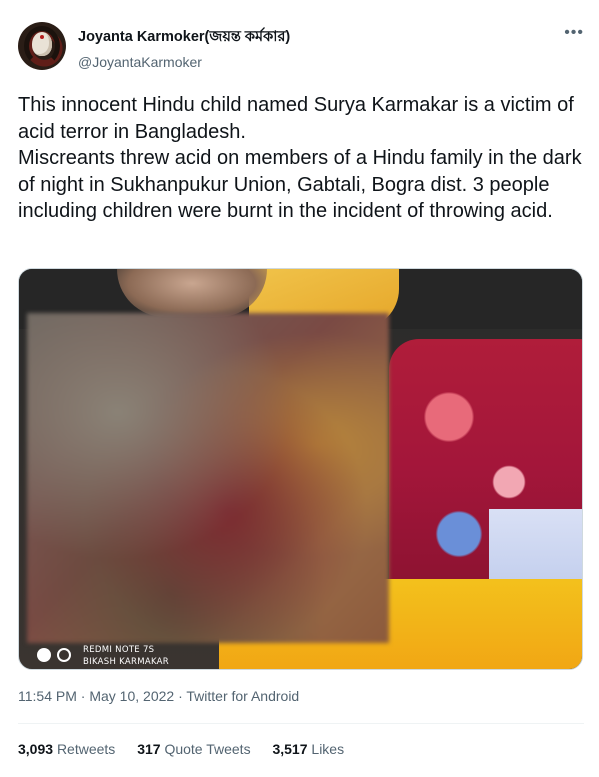 Image resolution: width=599 pixels, height=777 pixels. I want to click on avatar, so click(42, 46).